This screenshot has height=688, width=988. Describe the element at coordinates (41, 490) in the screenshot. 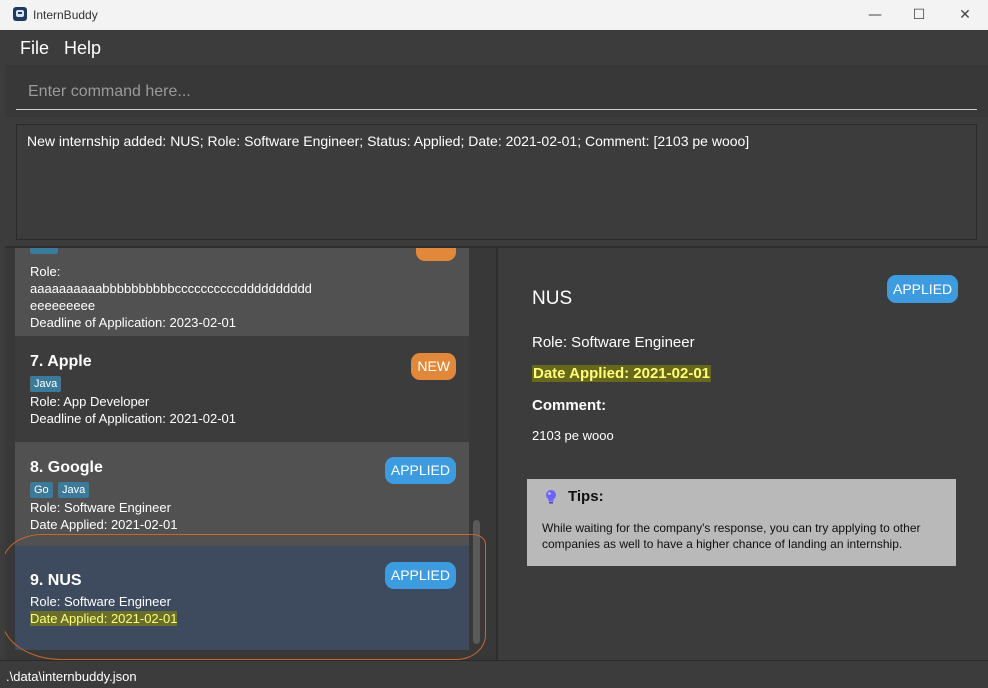

I see `tag: Go` at that location.